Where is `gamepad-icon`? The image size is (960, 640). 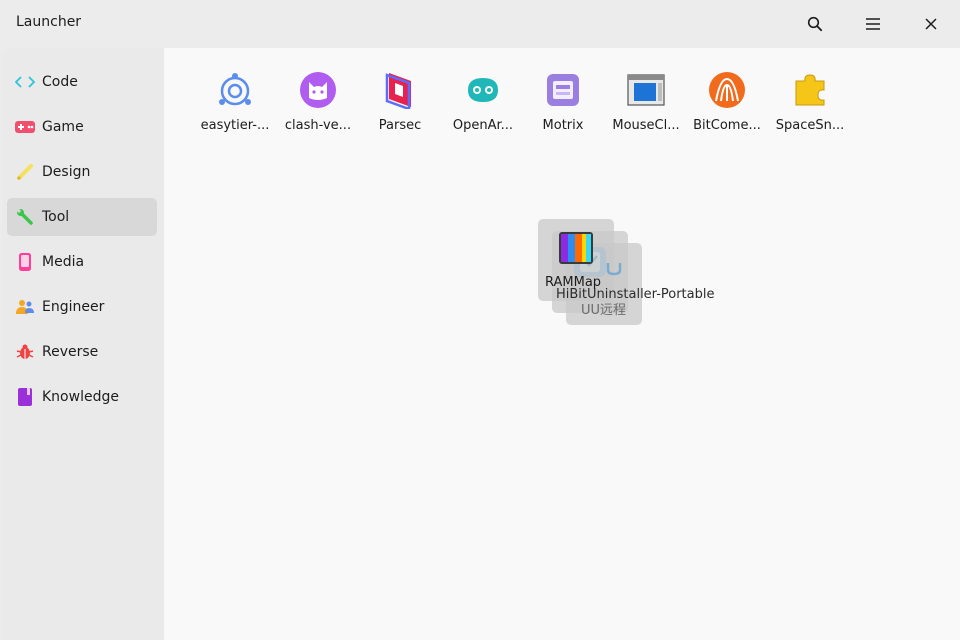 gamepad-icon is located at coordinates (25, 127).